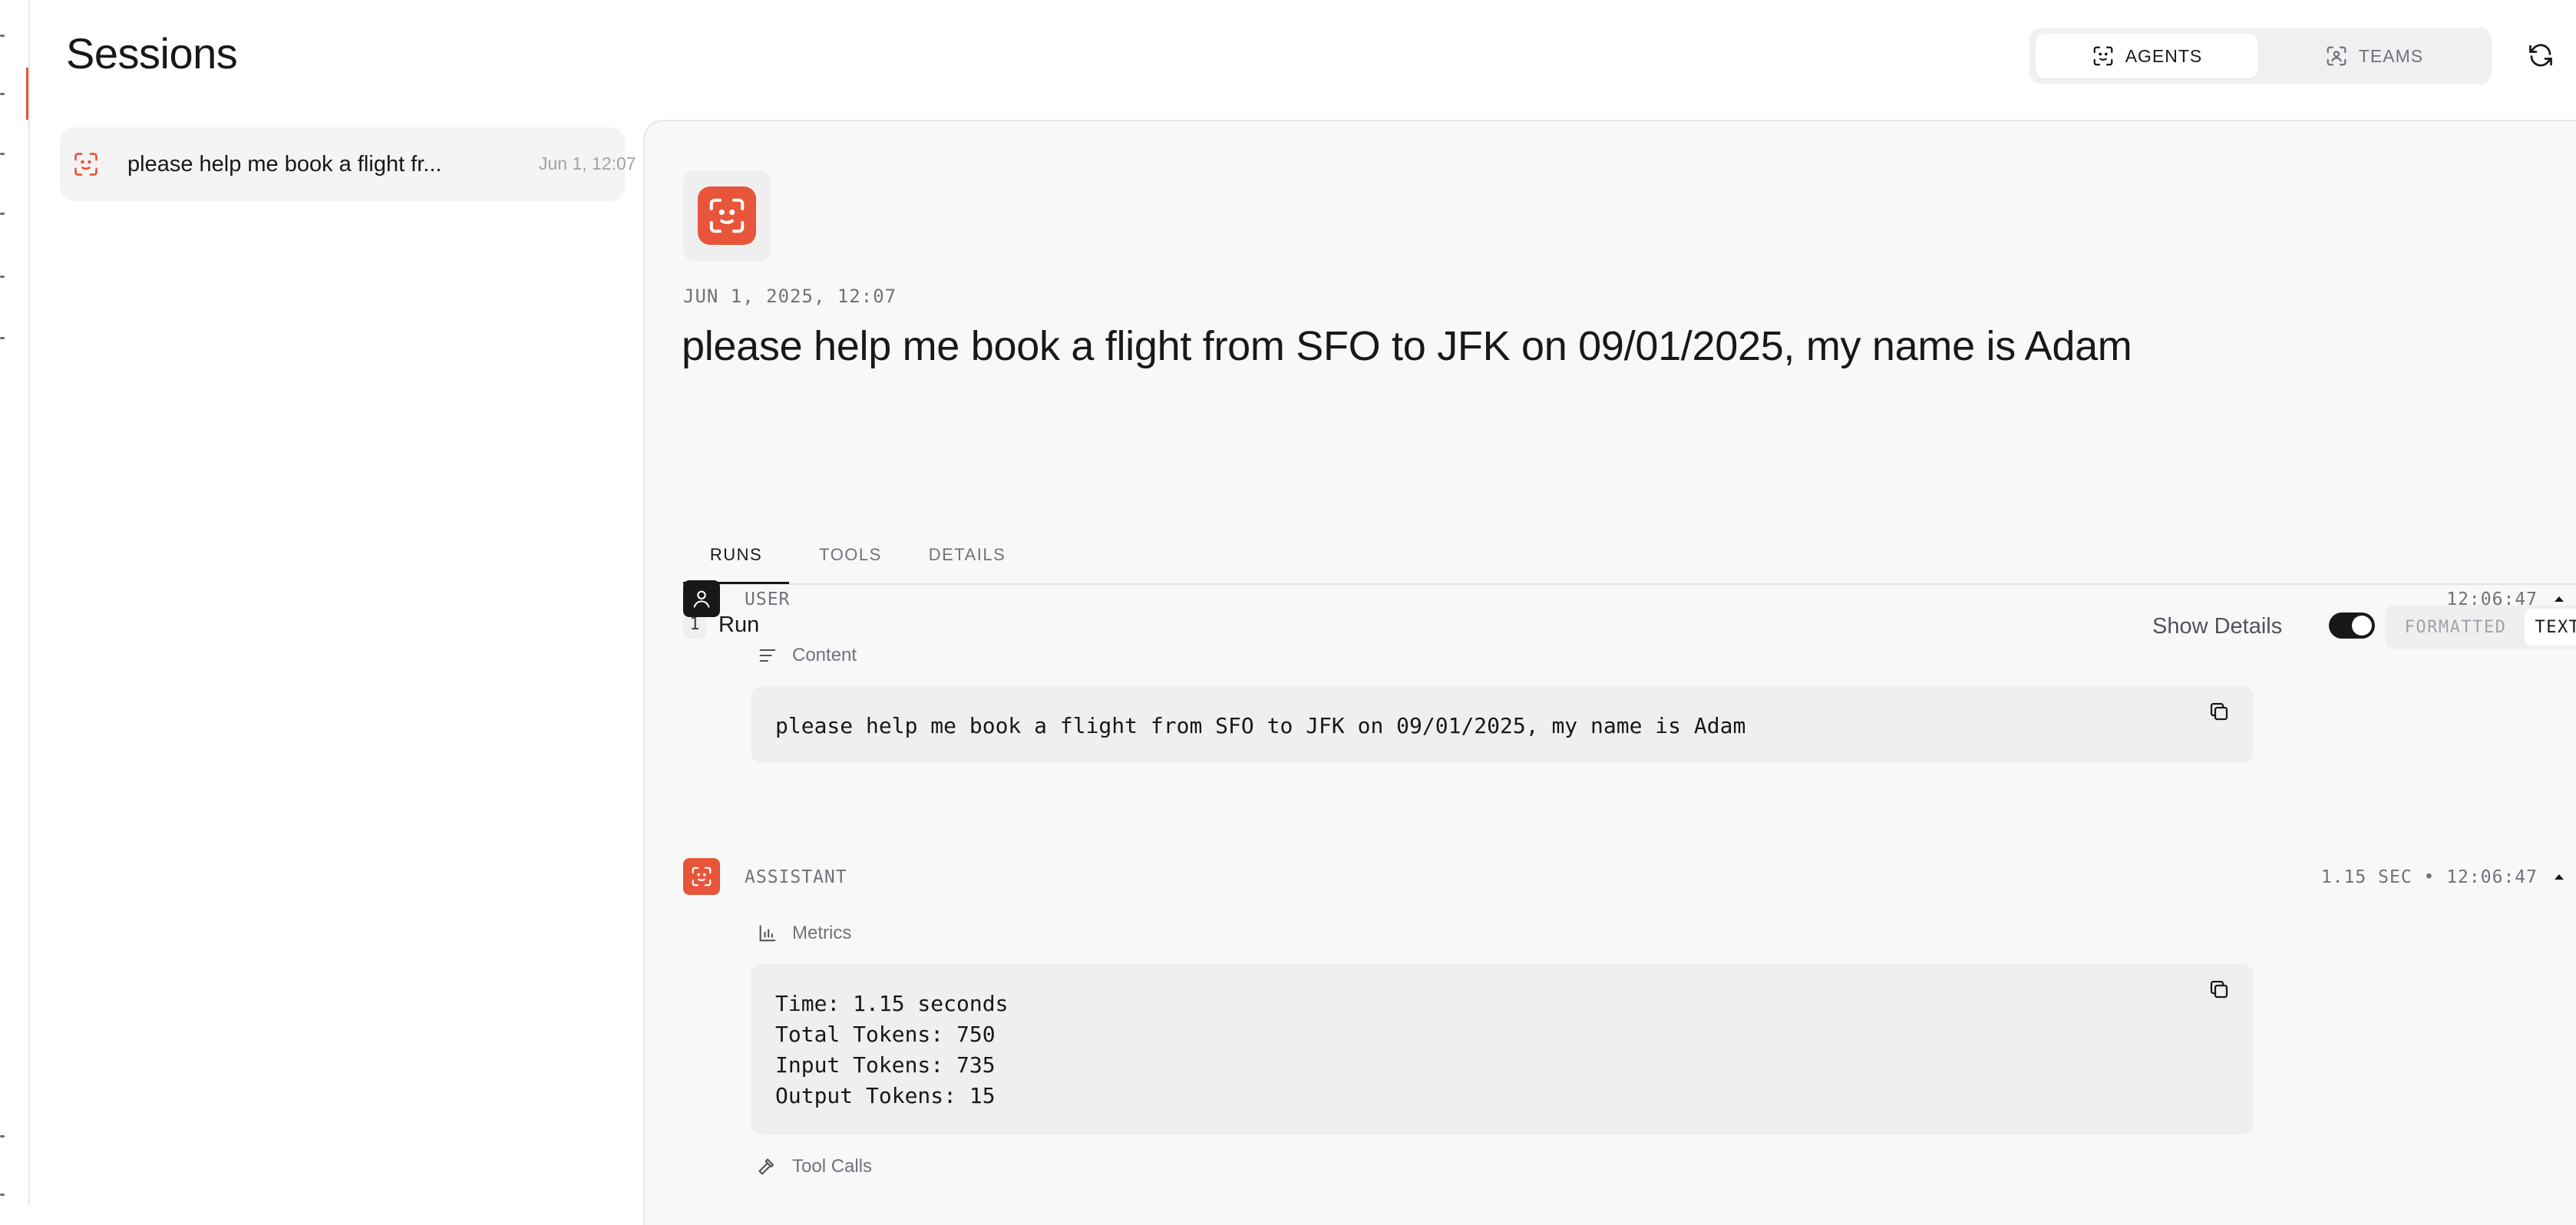 Image resolution: width=2576 pixels, height=1225 pixels. What do you see at coordinates (152, 53) in the screenshot?
I see `page-title: Sessions` at bounding box center [152, 53].